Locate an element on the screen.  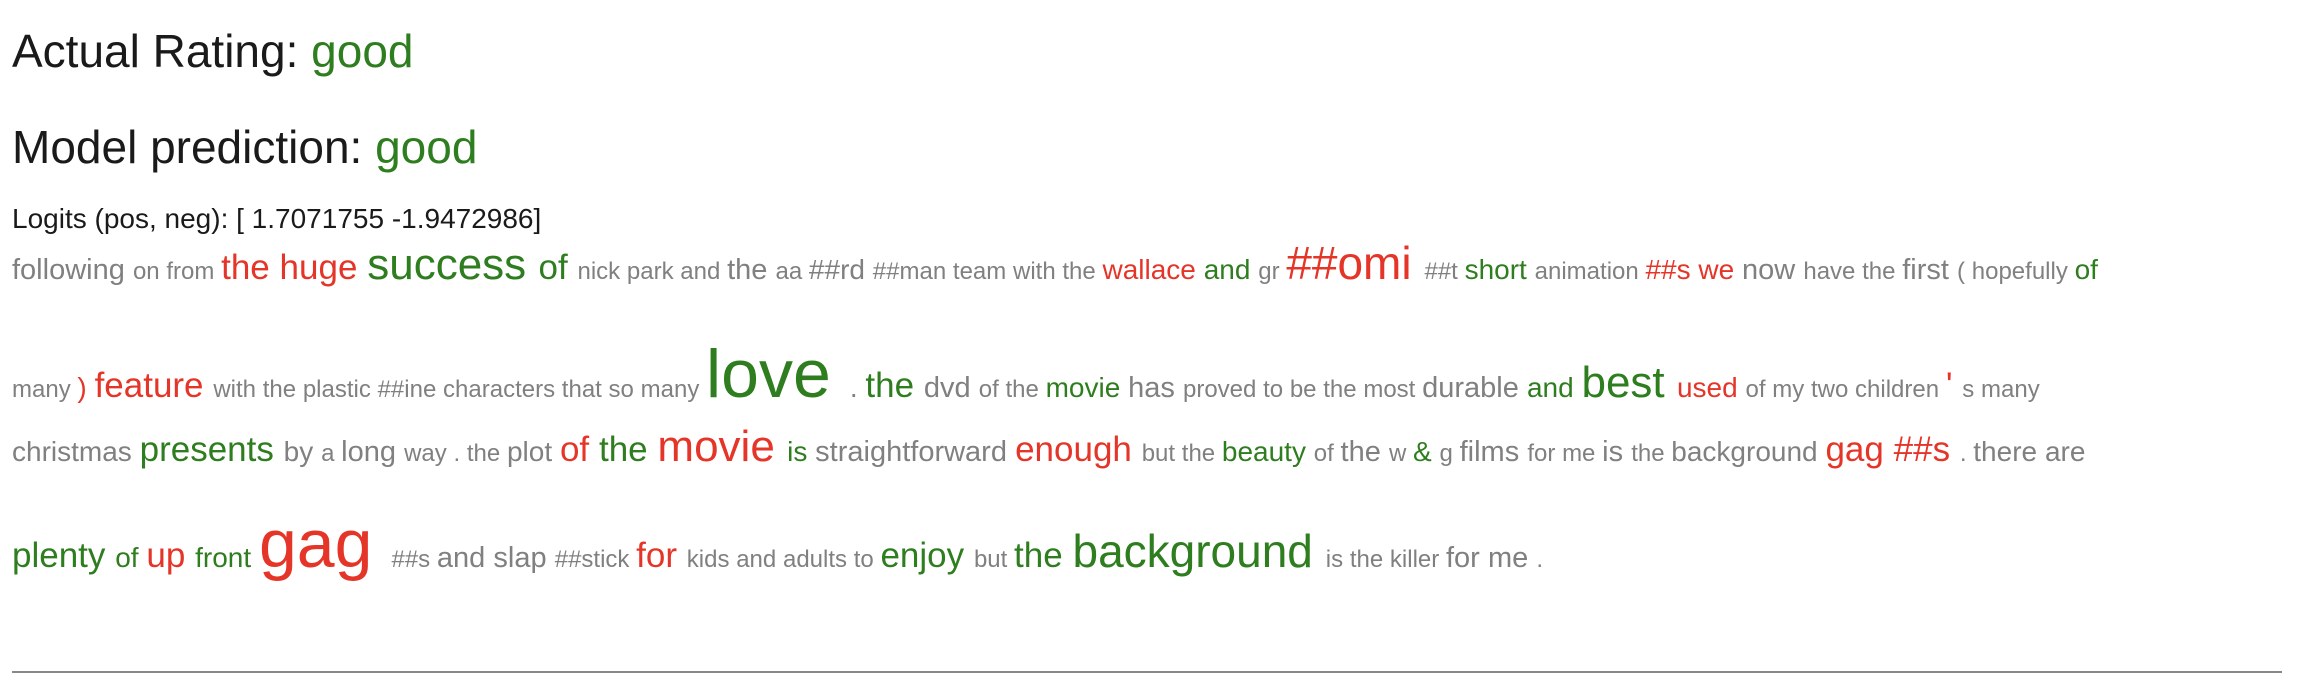
token: enough is located at coordinates (1073, 449).